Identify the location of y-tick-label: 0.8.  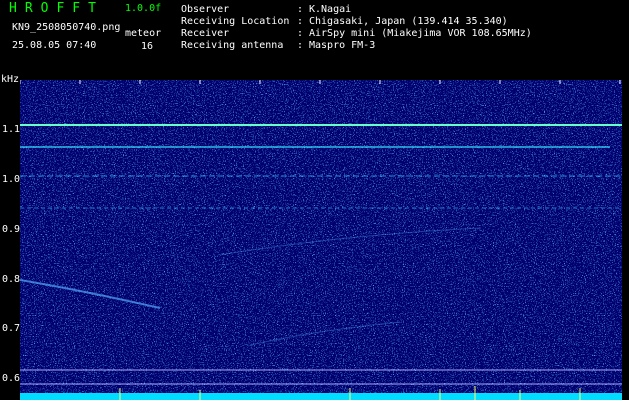
(11, 279).